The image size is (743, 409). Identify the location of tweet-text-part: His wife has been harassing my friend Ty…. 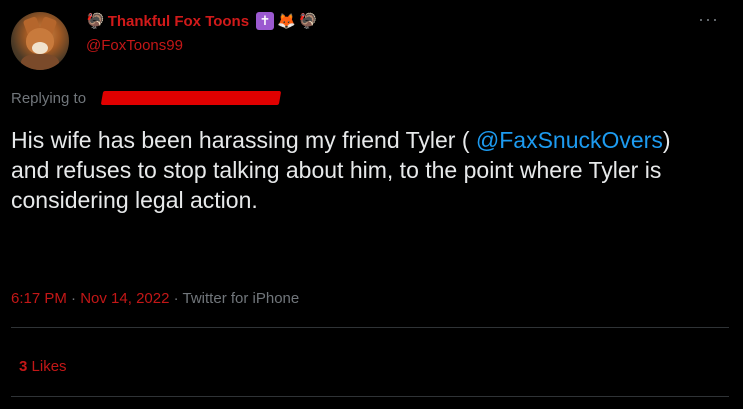
(243, 140).